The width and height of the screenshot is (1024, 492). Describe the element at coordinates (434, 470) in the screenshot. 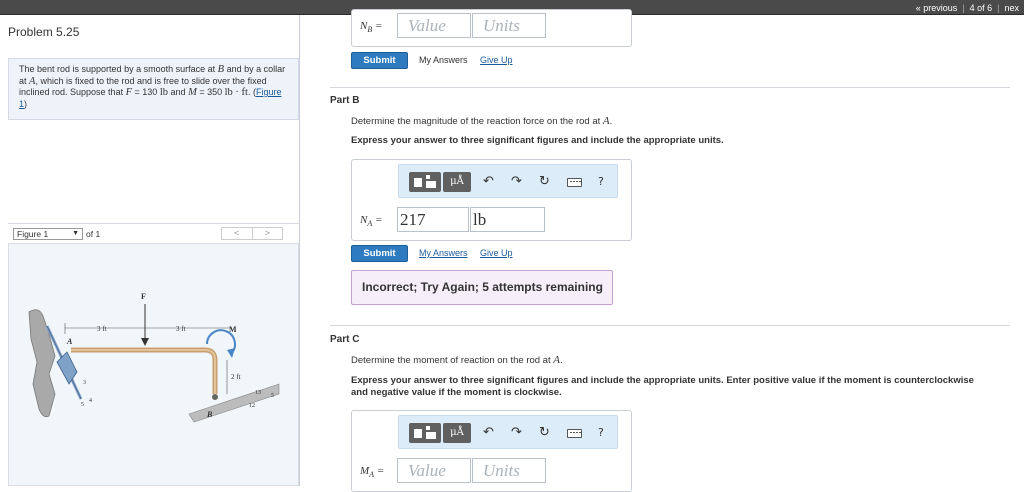

I see `ma-value-input: Value` at that location.